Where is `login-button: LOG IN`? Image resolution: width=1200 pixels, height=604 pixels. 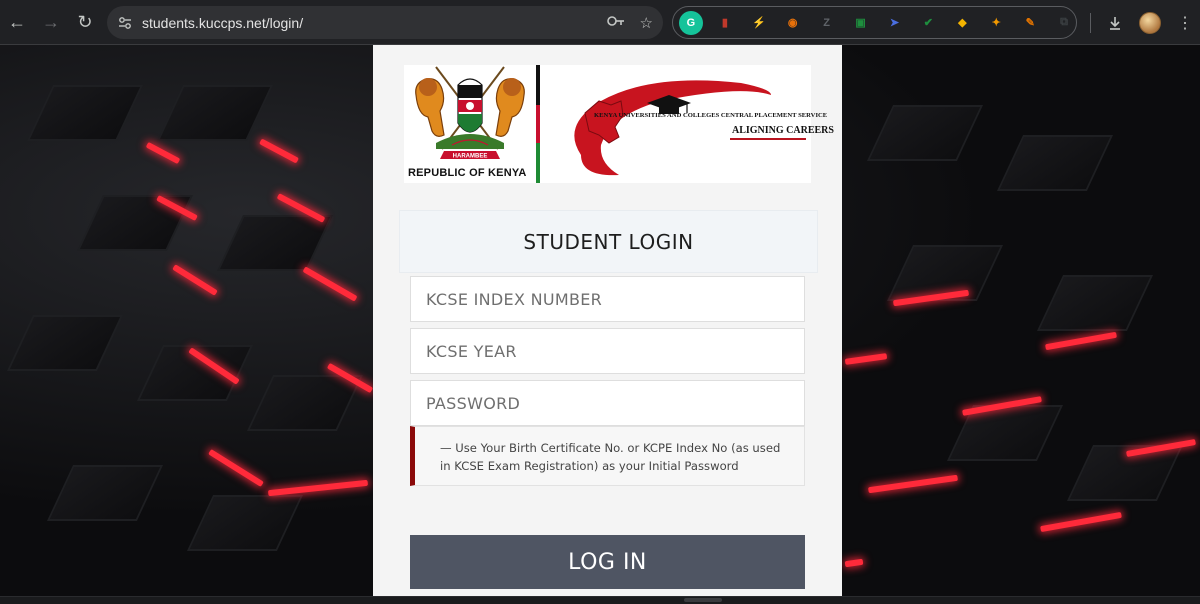 login-button: LOG IN is located at coordinates (607, 562).